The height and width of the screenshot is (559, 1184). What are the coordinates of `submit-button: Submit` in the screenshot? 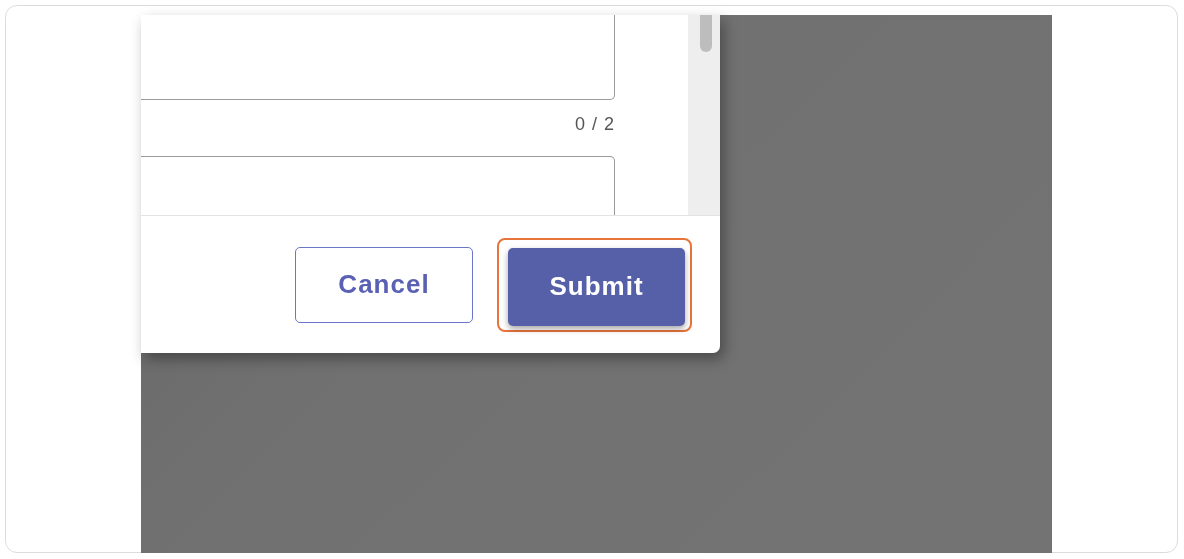 It's located at (596, 286).